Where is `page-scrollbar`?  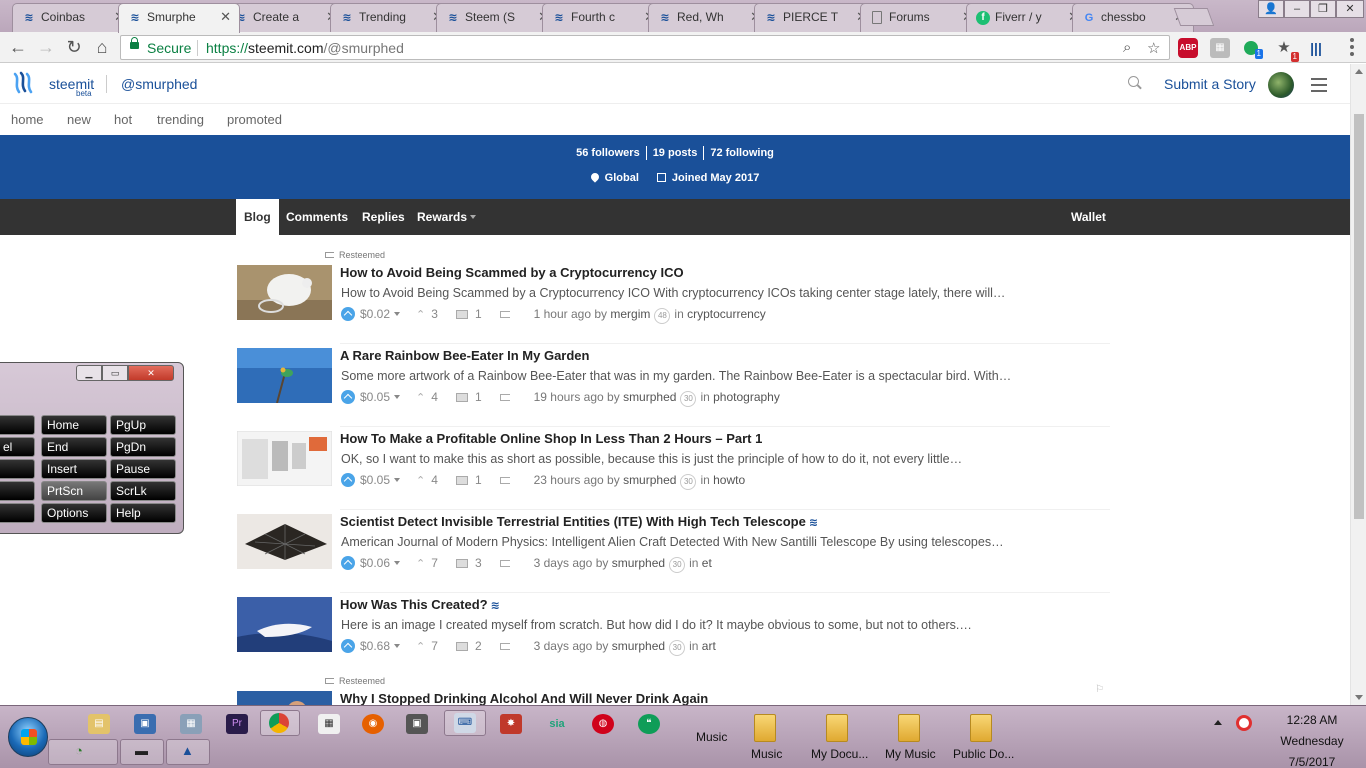 page-scrollbar is located at coordinates (1358, 384).